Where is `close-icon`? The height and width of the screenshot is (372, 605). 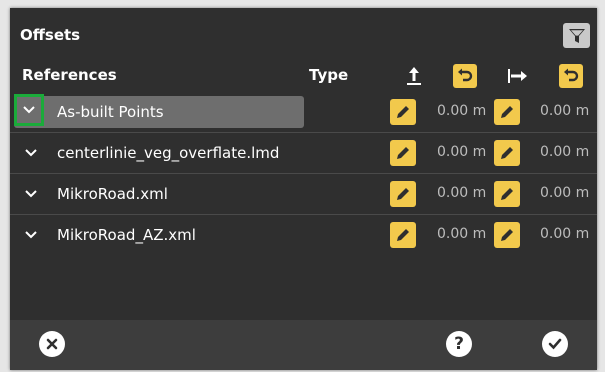 close-icon is located at coordinates (52, 344).